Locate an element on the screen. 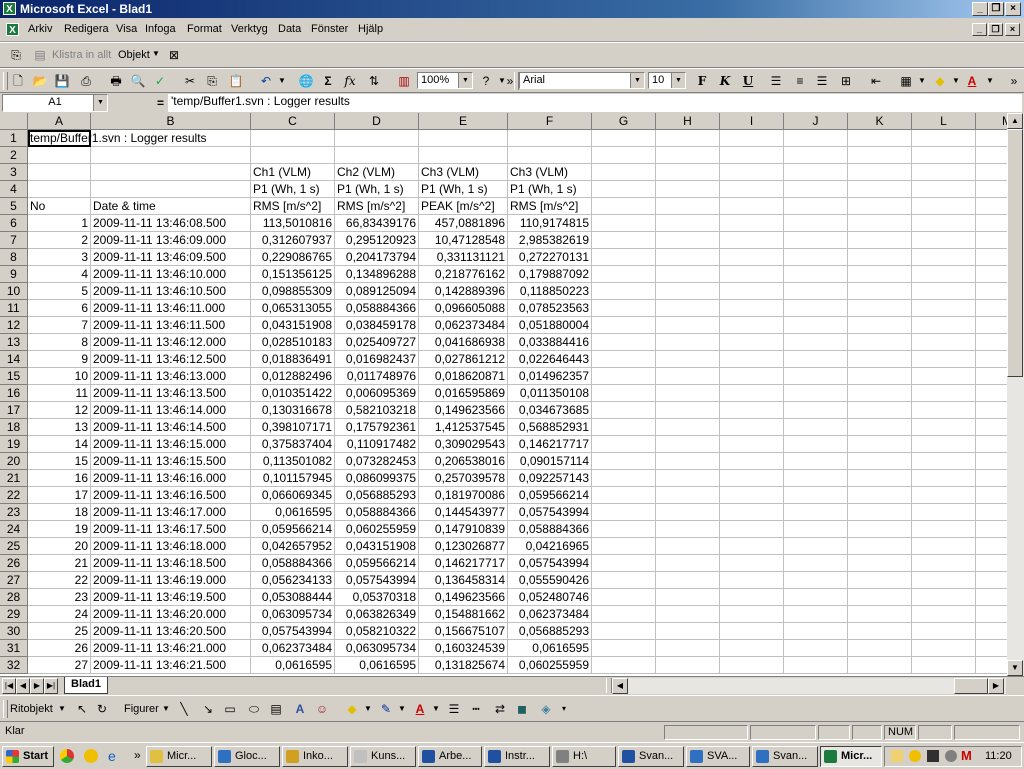 The image size is (1024, 769). cell-j23 is located at coordinates (816, 512).